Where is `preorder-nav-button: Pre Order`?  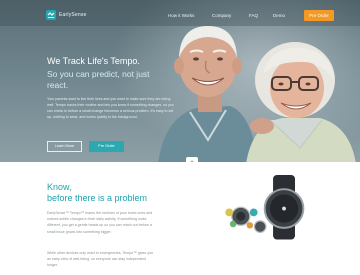
preorder-nav-button: Pre Order is located at coordinates (319, 15).